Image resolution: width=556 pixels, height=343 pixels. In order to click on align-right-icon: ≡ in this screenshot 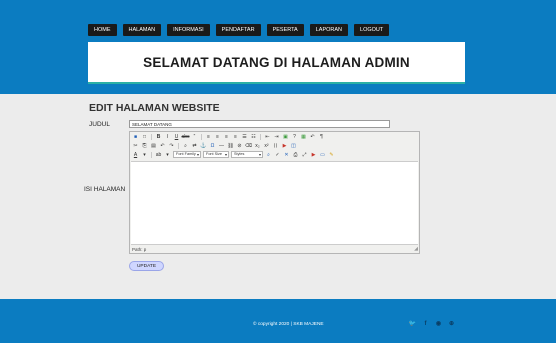, I will do `click(226, 136)`.